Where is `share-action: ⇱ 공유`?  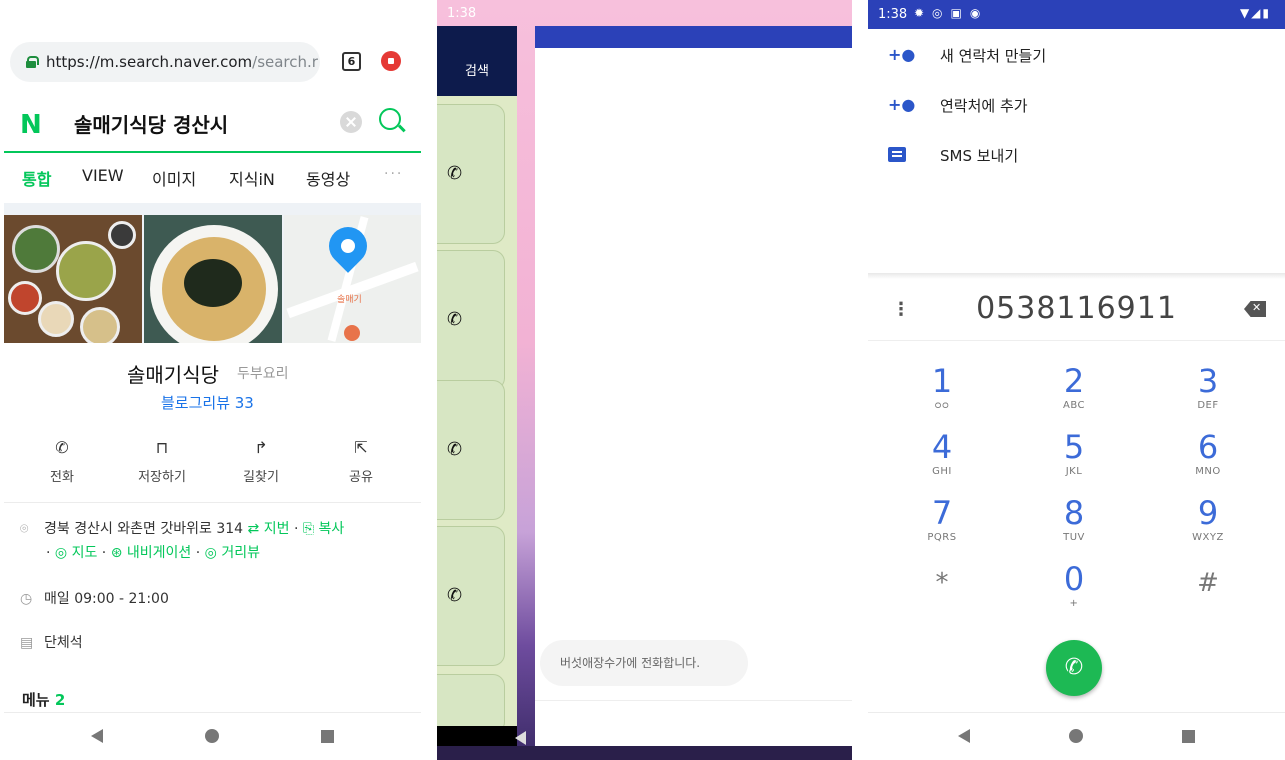
share-action: ⇱ 공유 is located at coordinates (361, 461).